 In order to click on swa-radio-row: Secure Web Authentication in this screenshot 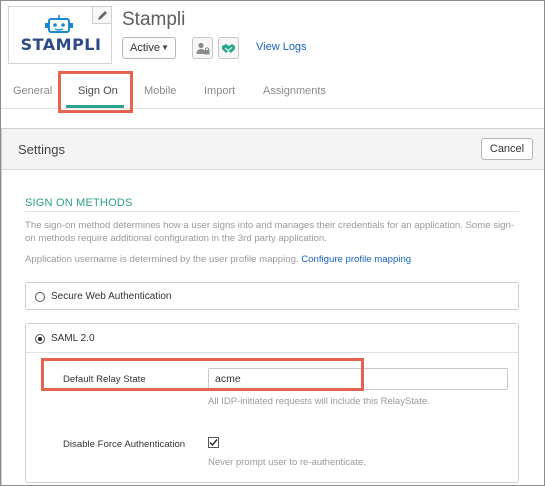, I will do `click(103, 296)`.